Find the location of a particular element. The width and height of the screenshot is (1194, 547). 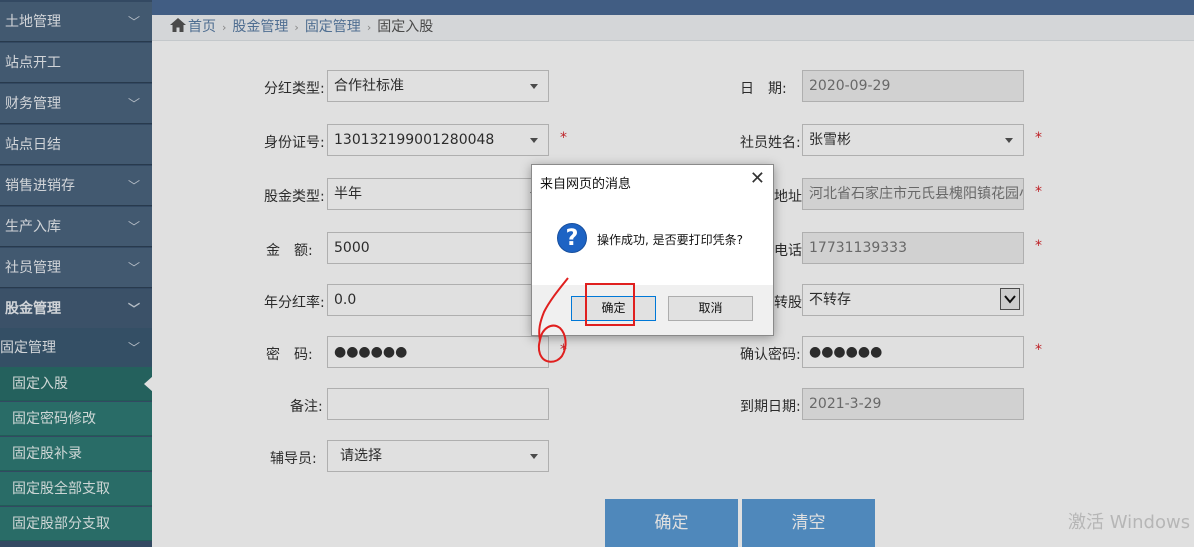

dialog-cancel-button: 取消 is located at coordinates (710, 308).